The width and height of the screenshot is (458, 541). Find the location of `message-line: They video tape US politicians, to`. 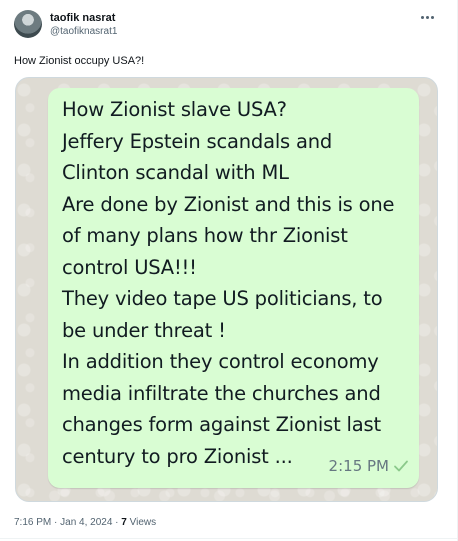

message-line: They video tape US politicians, to is located at coordinates (222, 298).